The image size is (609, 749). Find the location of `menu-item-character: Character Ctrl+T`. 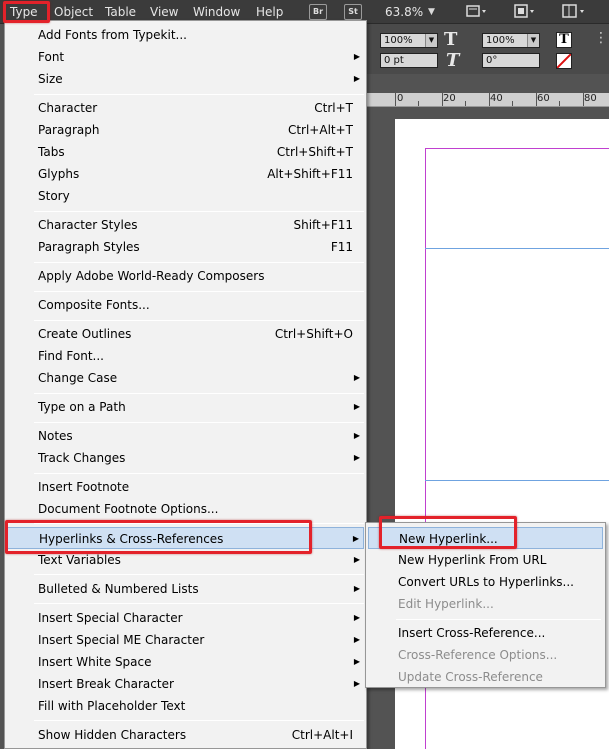

menu-item-character: Character Ctrl+T is located at coordinates (185, 108).